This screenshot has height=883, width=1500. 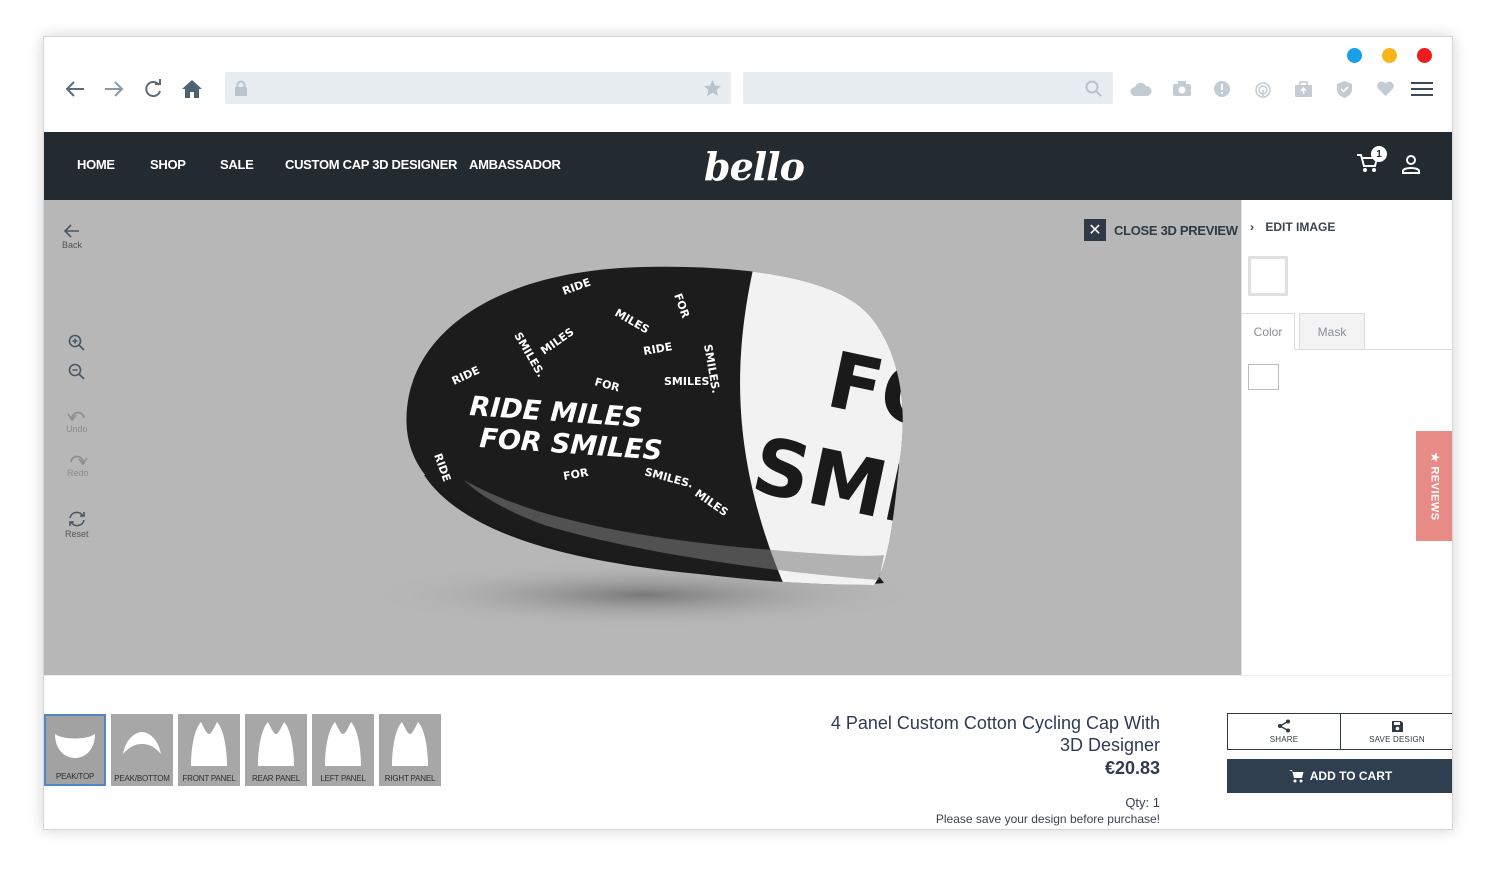 What do you see at coordinates (78, 460) in the screenshot?
I see `redo-icon` at bounding box center [78, 460].